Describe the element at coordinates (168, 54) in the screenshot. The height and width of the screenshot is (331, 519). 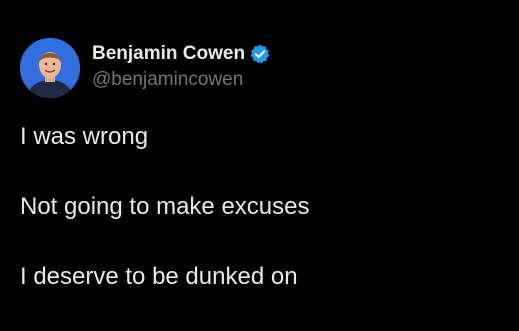
I see `author-display-name: Benjamin Cowen` at that location.